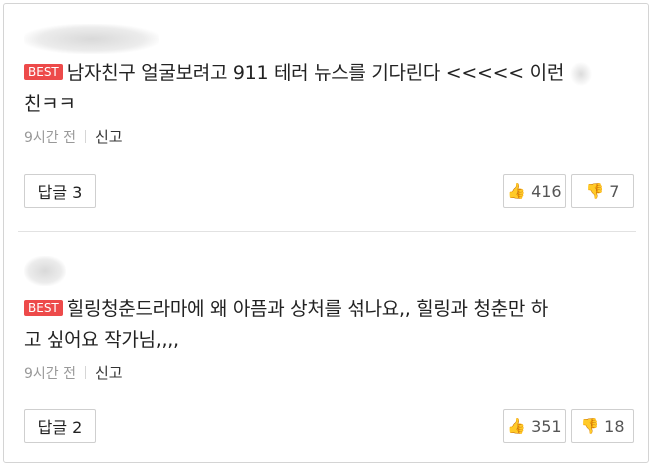 Image resolution: width=654 pixels, height=467 pixels. Describe the element at coordinates (60, 191) in the screenshot. I see `reply-button: 답글 3` at that location.